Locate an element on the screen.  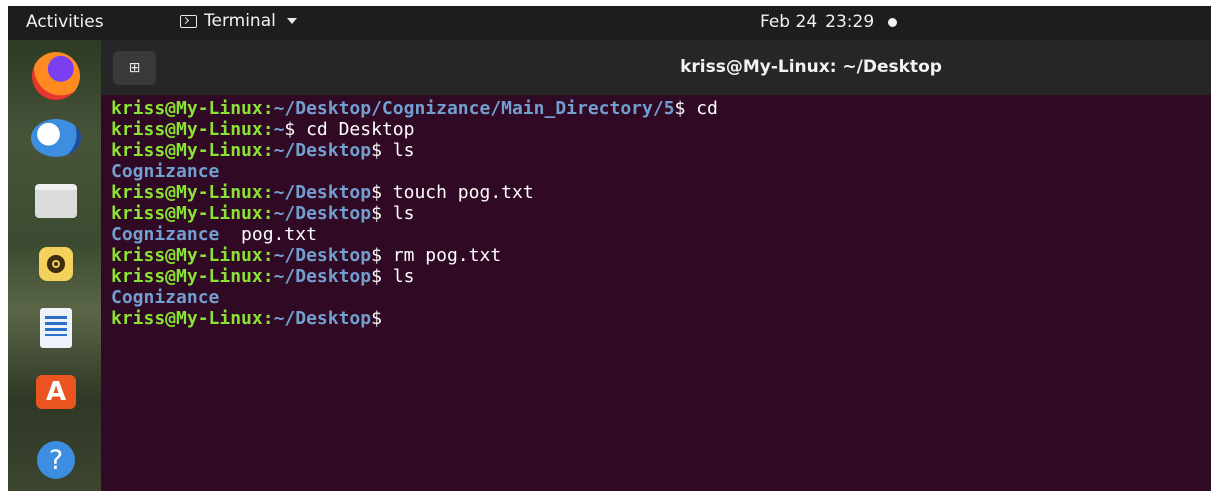
libreoffice-writer-icon is located at coordinates (56, 328).